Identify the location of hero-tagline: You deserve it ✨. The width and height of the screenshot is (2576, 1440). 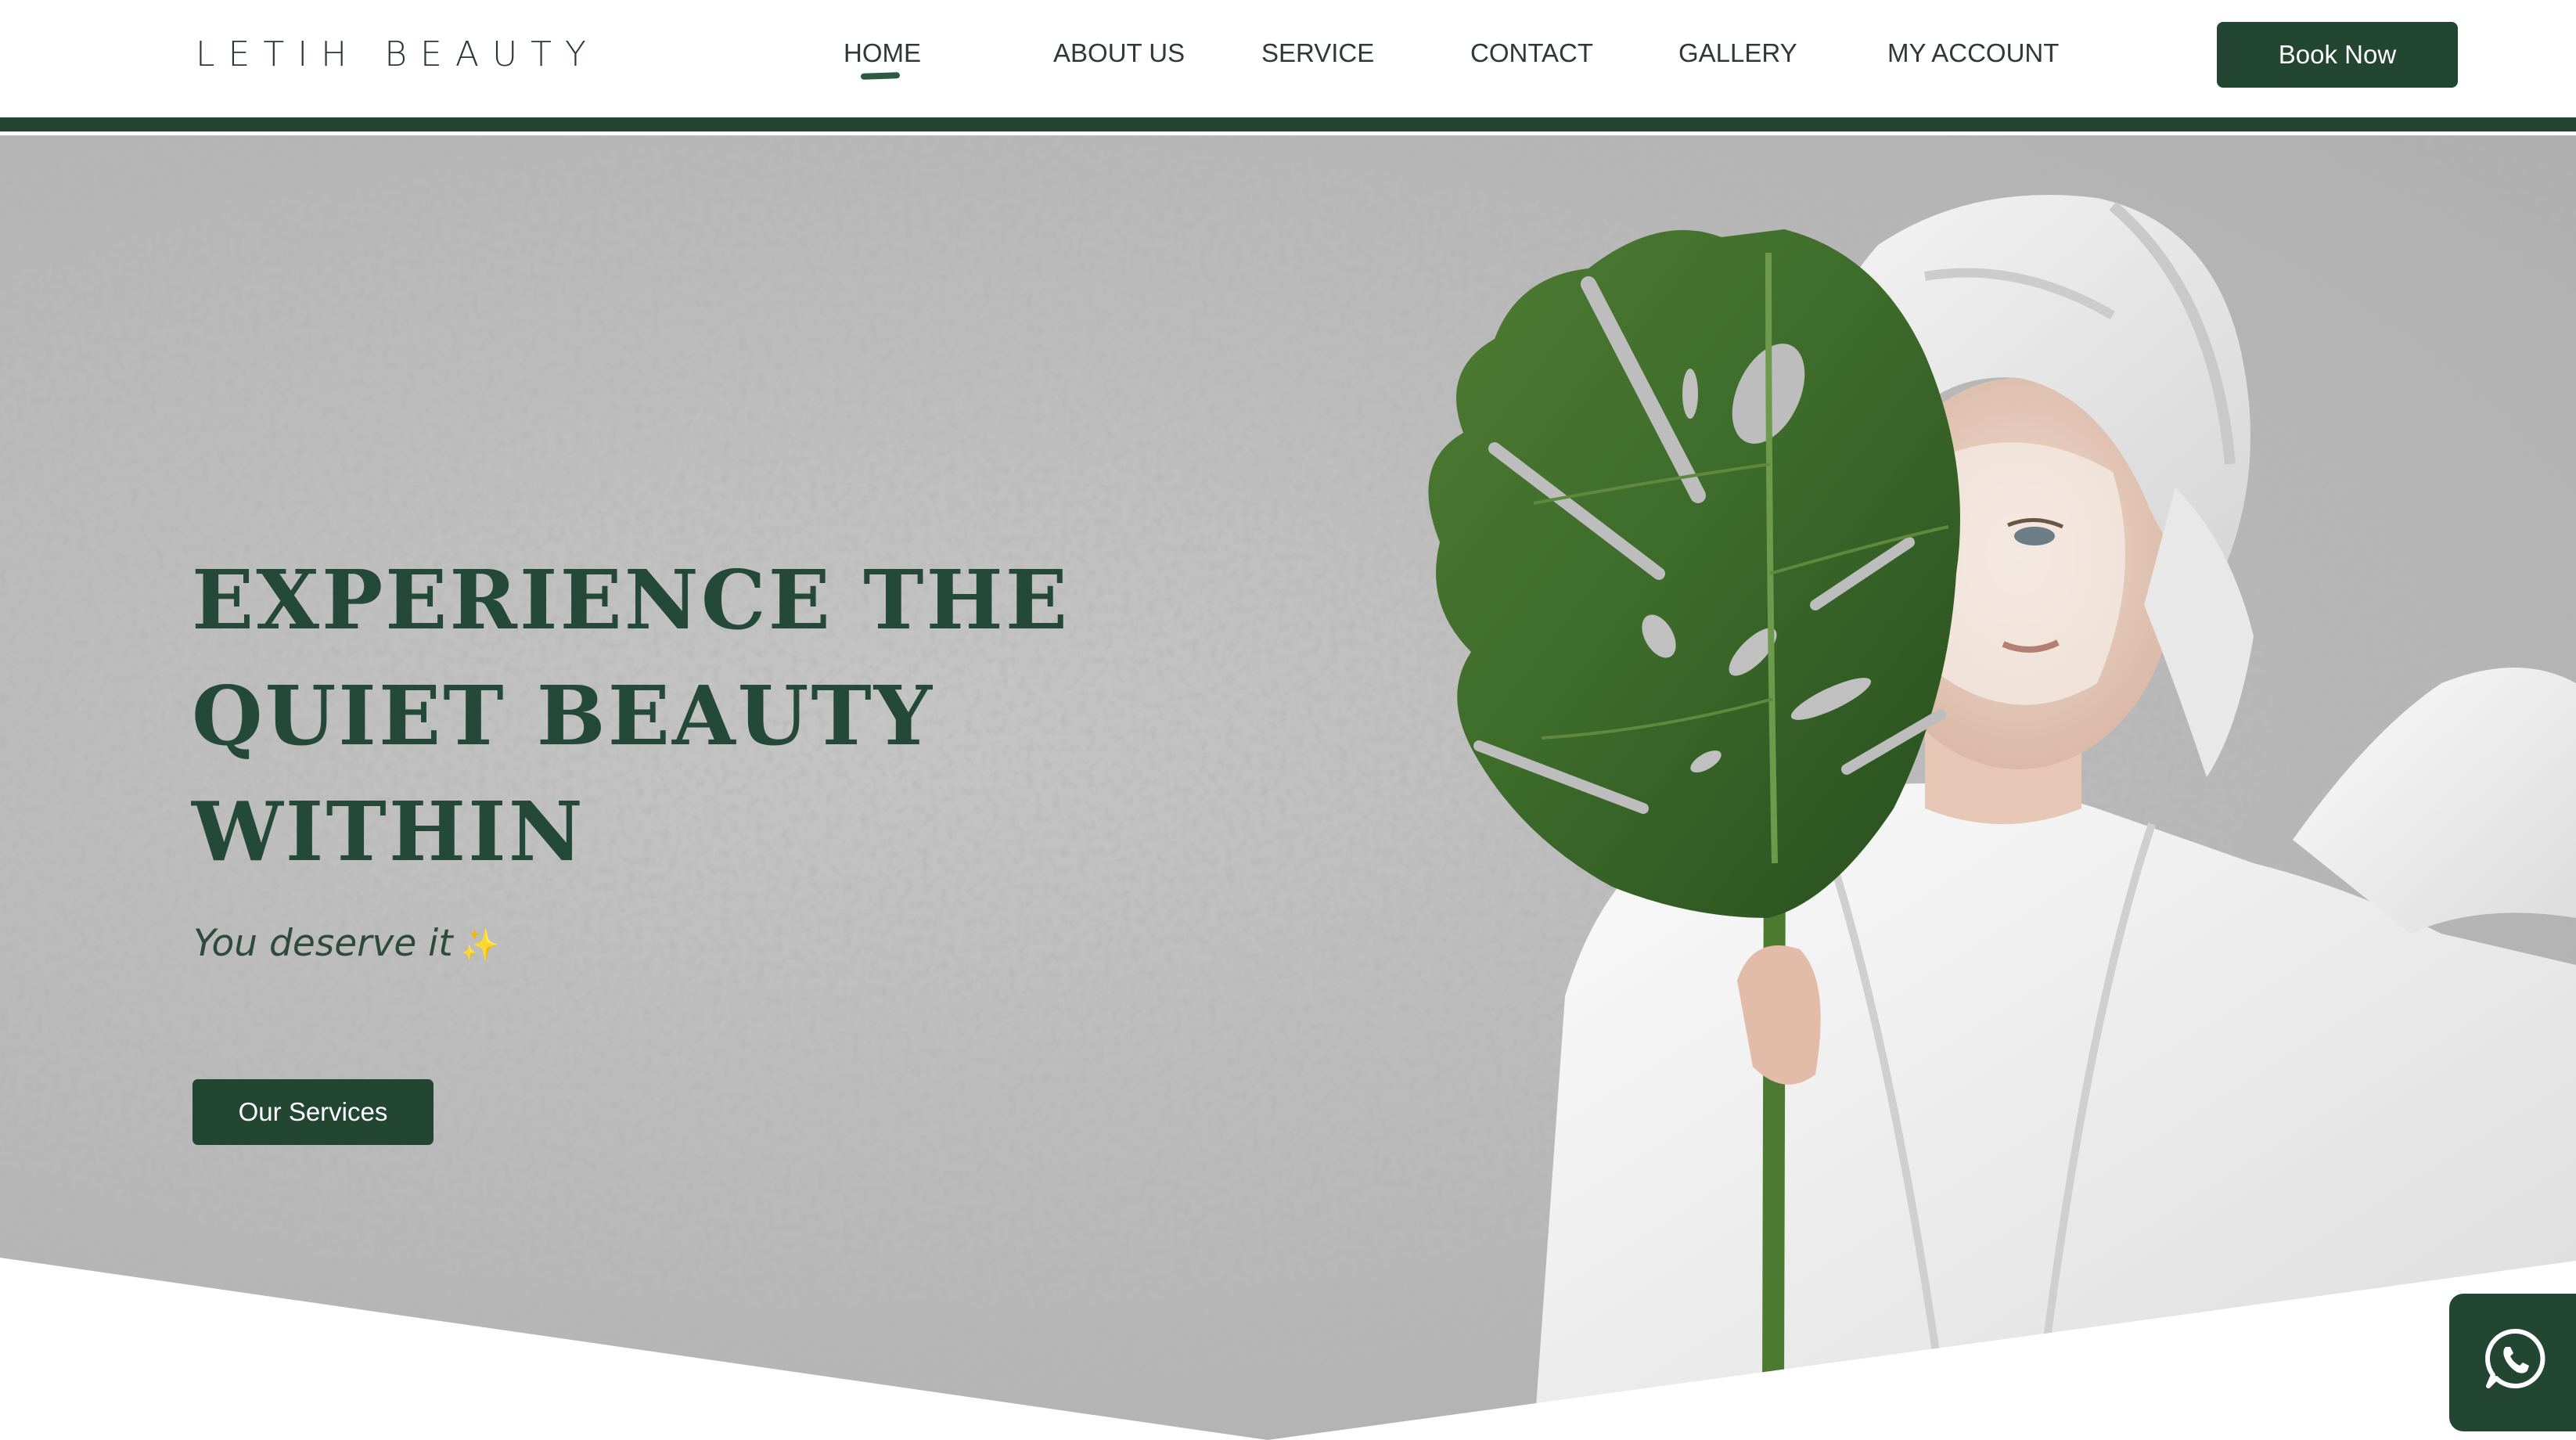
(346, 943).